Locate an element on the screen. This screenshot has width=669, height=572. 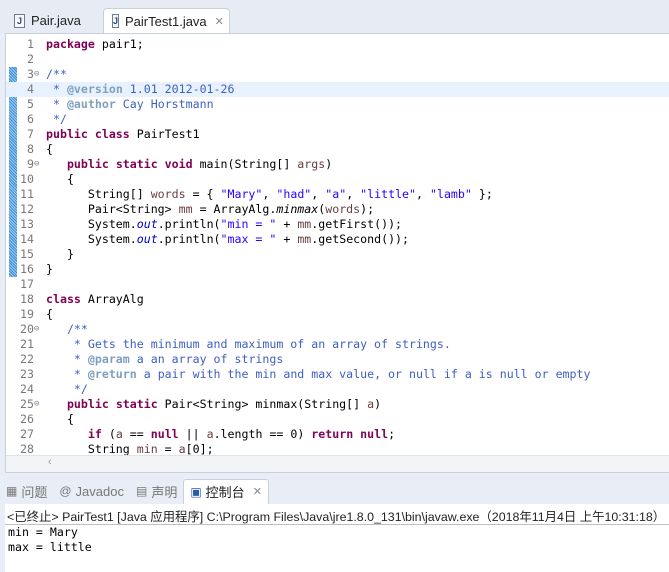
code-token: , is located at coordinates (269, 194).